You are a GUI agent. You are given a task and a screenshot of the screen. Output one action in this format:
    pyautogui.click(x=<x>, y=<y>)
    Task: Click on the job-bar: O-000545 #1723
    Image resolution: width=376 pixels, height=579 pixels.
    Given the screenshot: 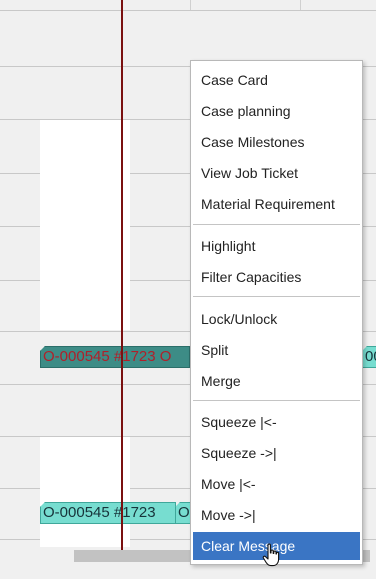 What is the action you would take?
    pyautogui.click(x=108, y=513)
    